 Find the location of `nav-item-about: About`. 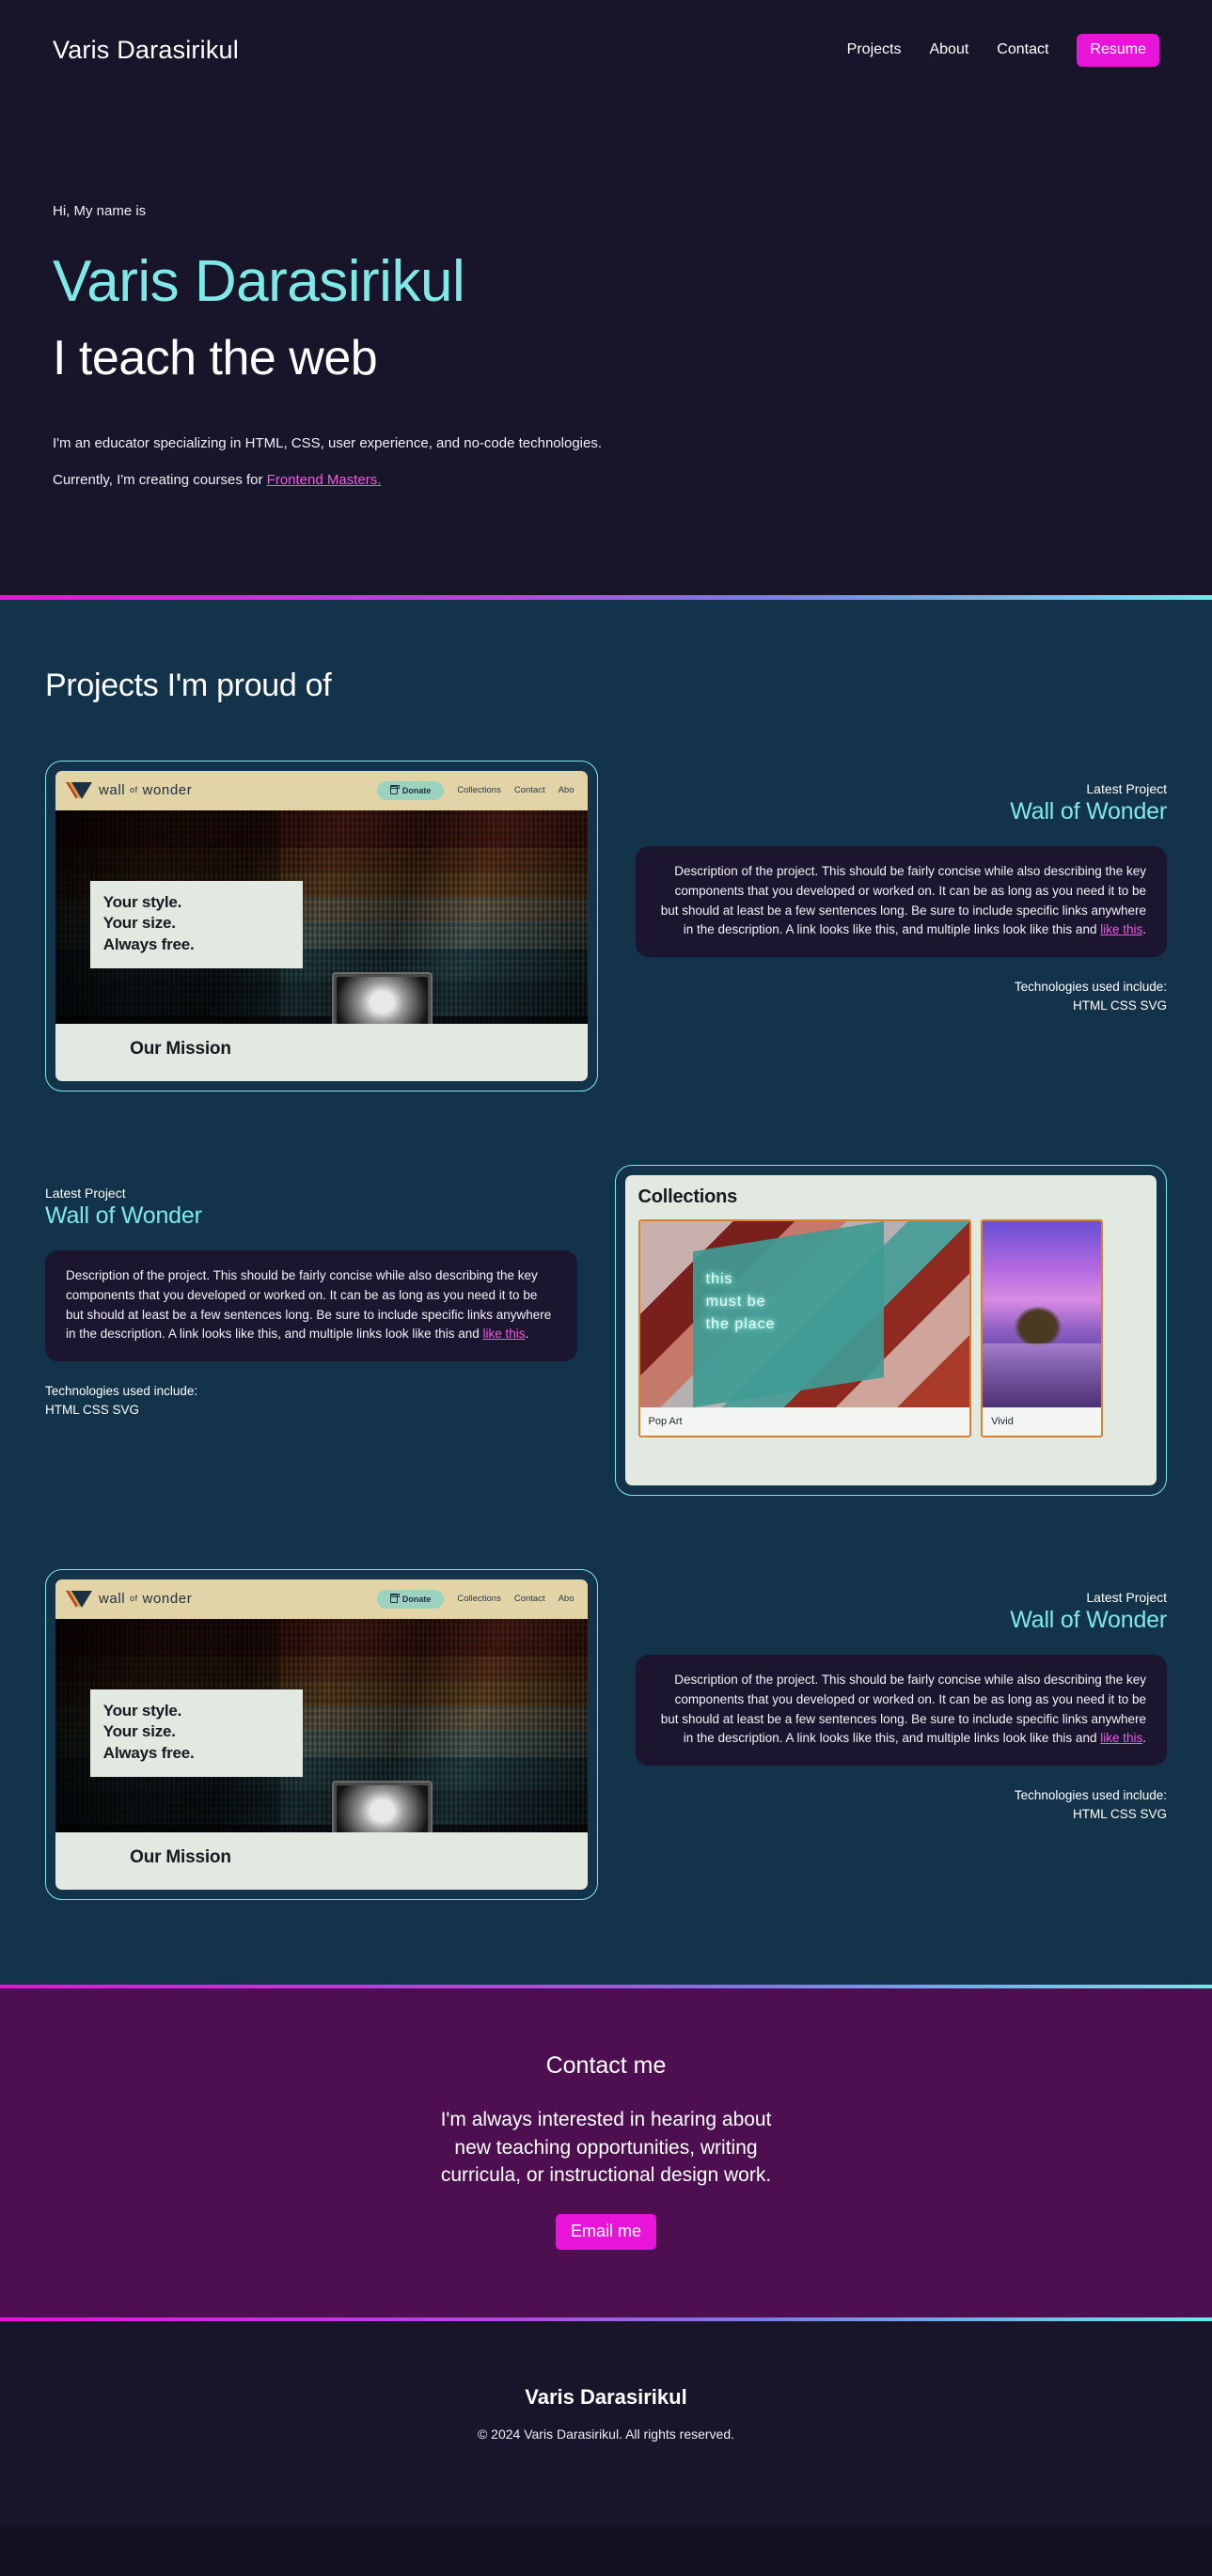

nav-item-about: About is located at coordinates (948, 50).